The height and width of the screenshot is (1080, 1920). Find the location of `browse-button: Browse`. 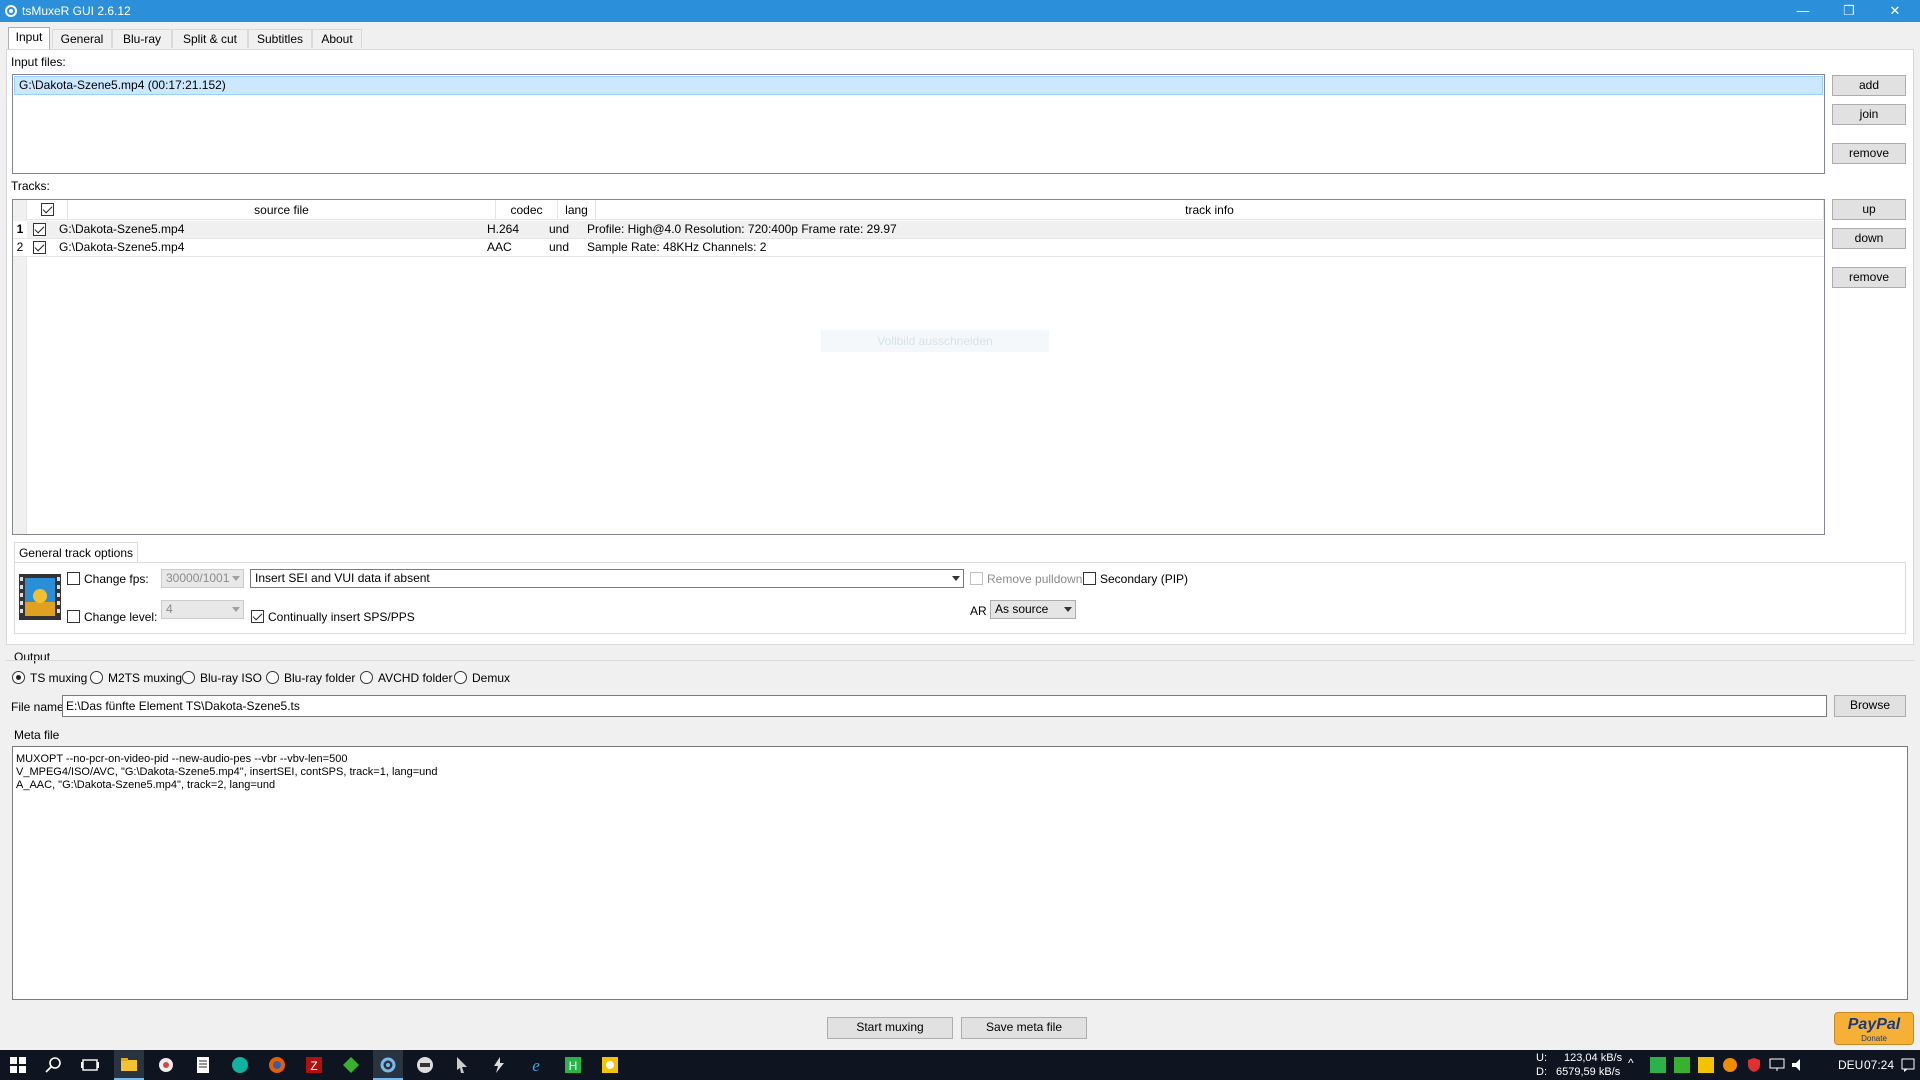

browse-button: Browse is located at coordinates (1870, 706).